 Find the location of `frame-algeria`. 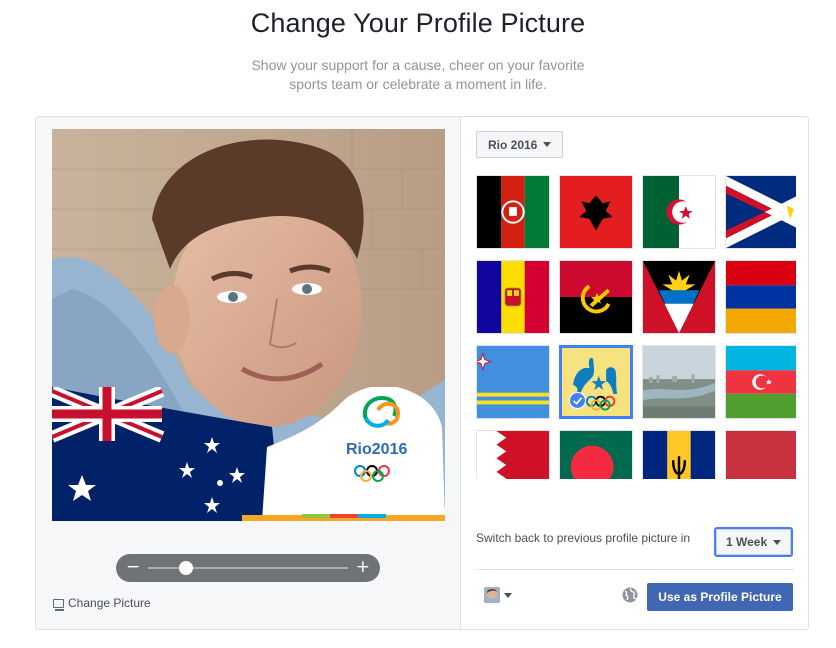

frame-algeria is located at coordinates (679, 212).